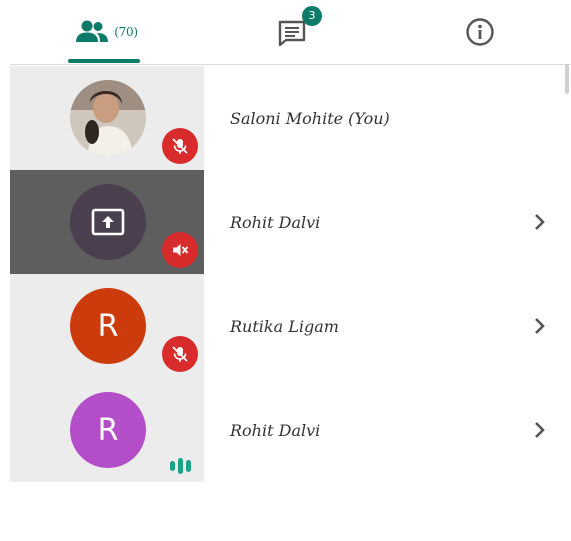  What do you see at coordinates (180, 466) in the screenshot?
I see `speaking-icon` at bounding box center [180, 466].